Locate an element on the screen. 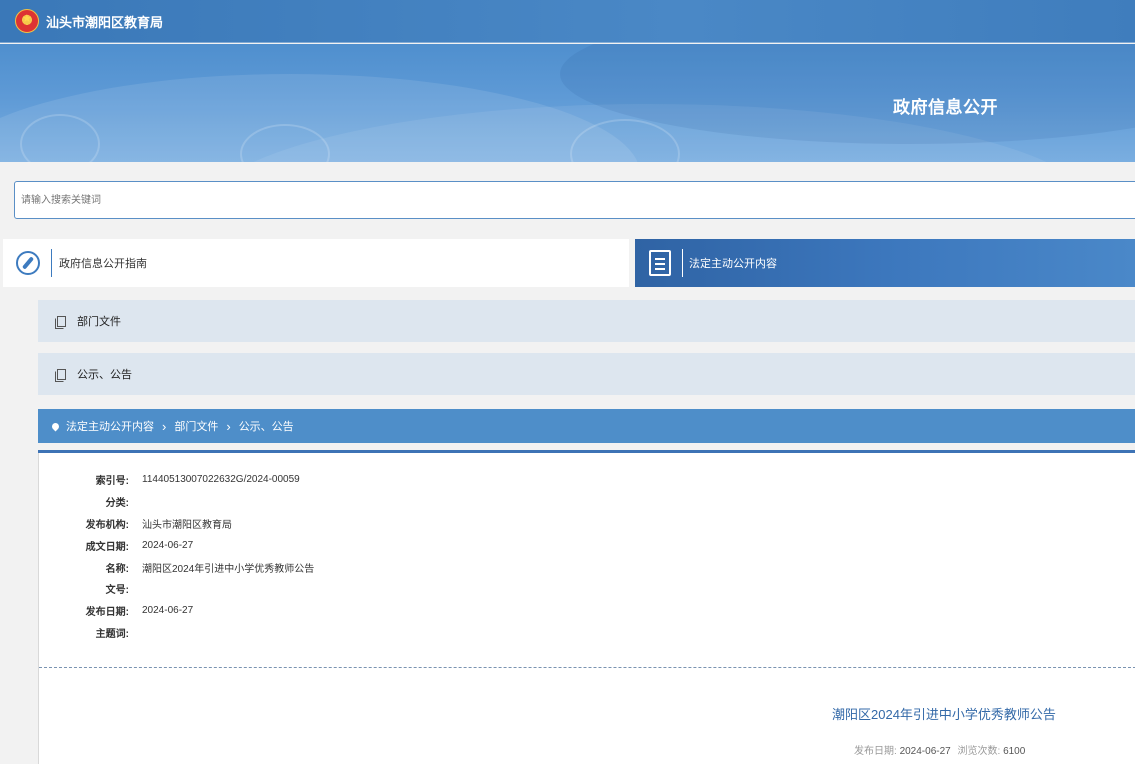  meta-value: 汕头市潮阳区教育局 is located at coordinates (187, 525).